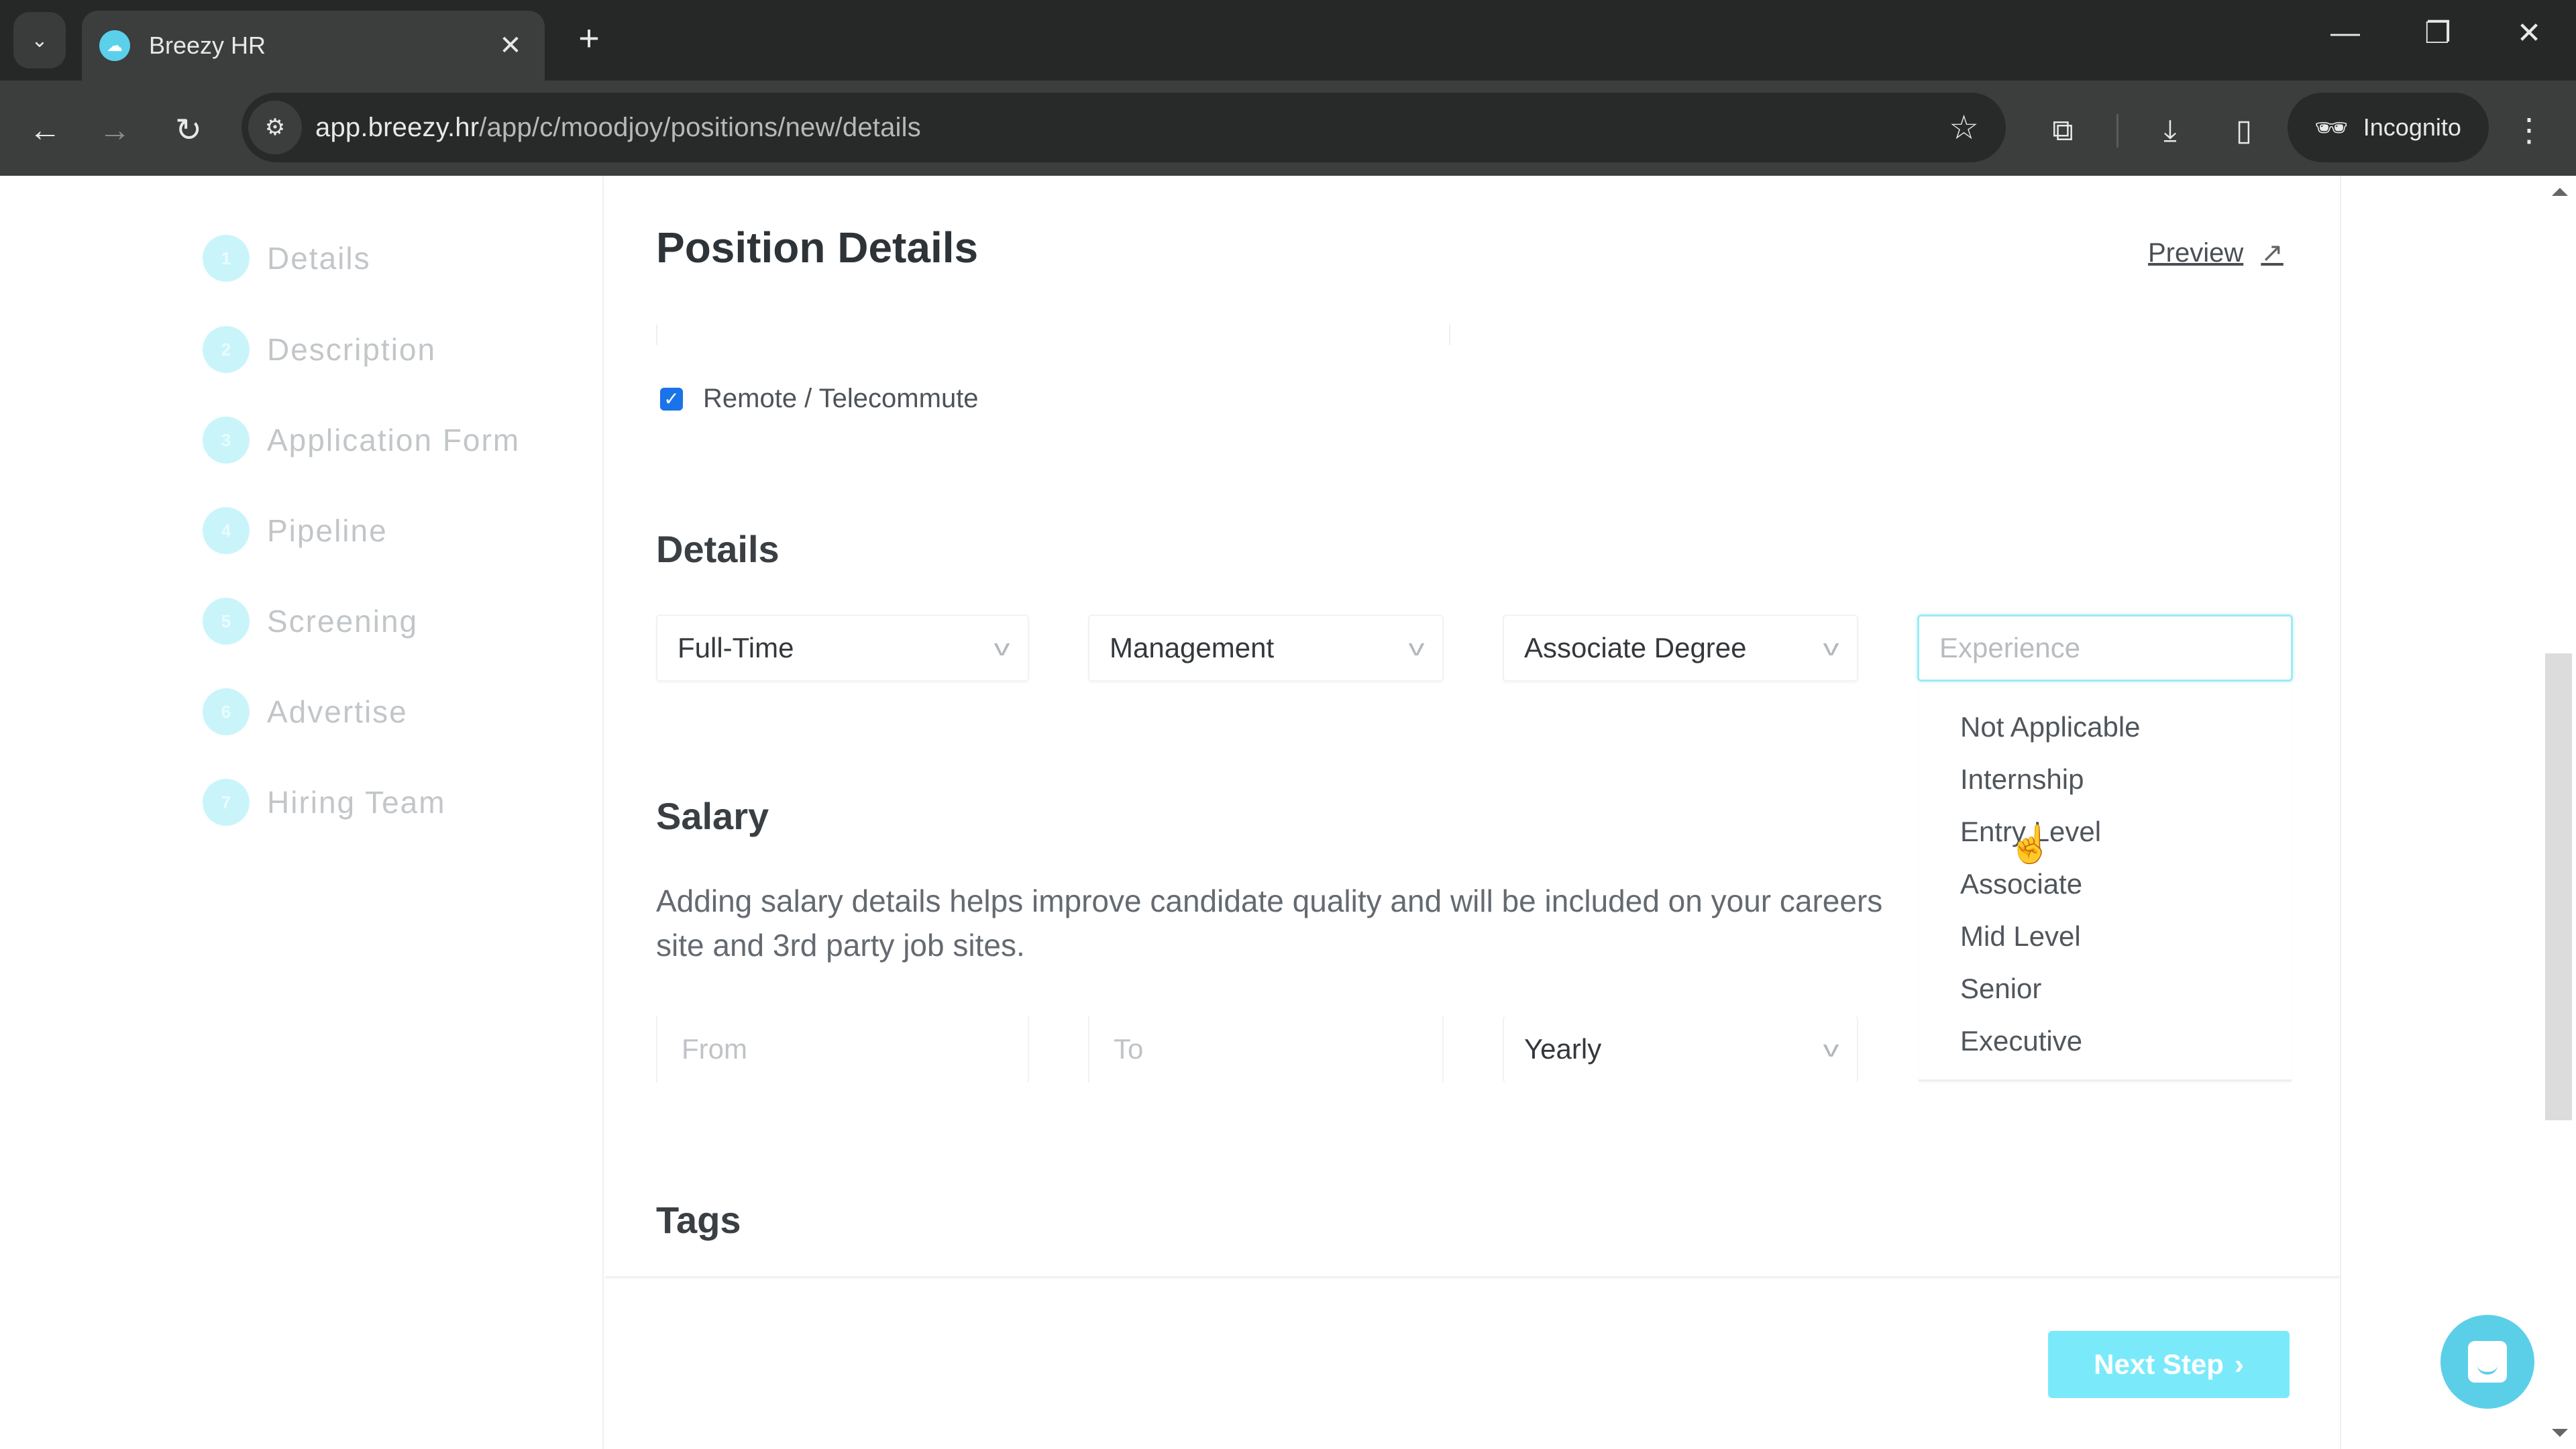 This screenshot has height=1449, width=2576. What do you see at coordinates (44, 130) in the screenshot?
I see `back-button: ←` at bounding box center [44, 130].